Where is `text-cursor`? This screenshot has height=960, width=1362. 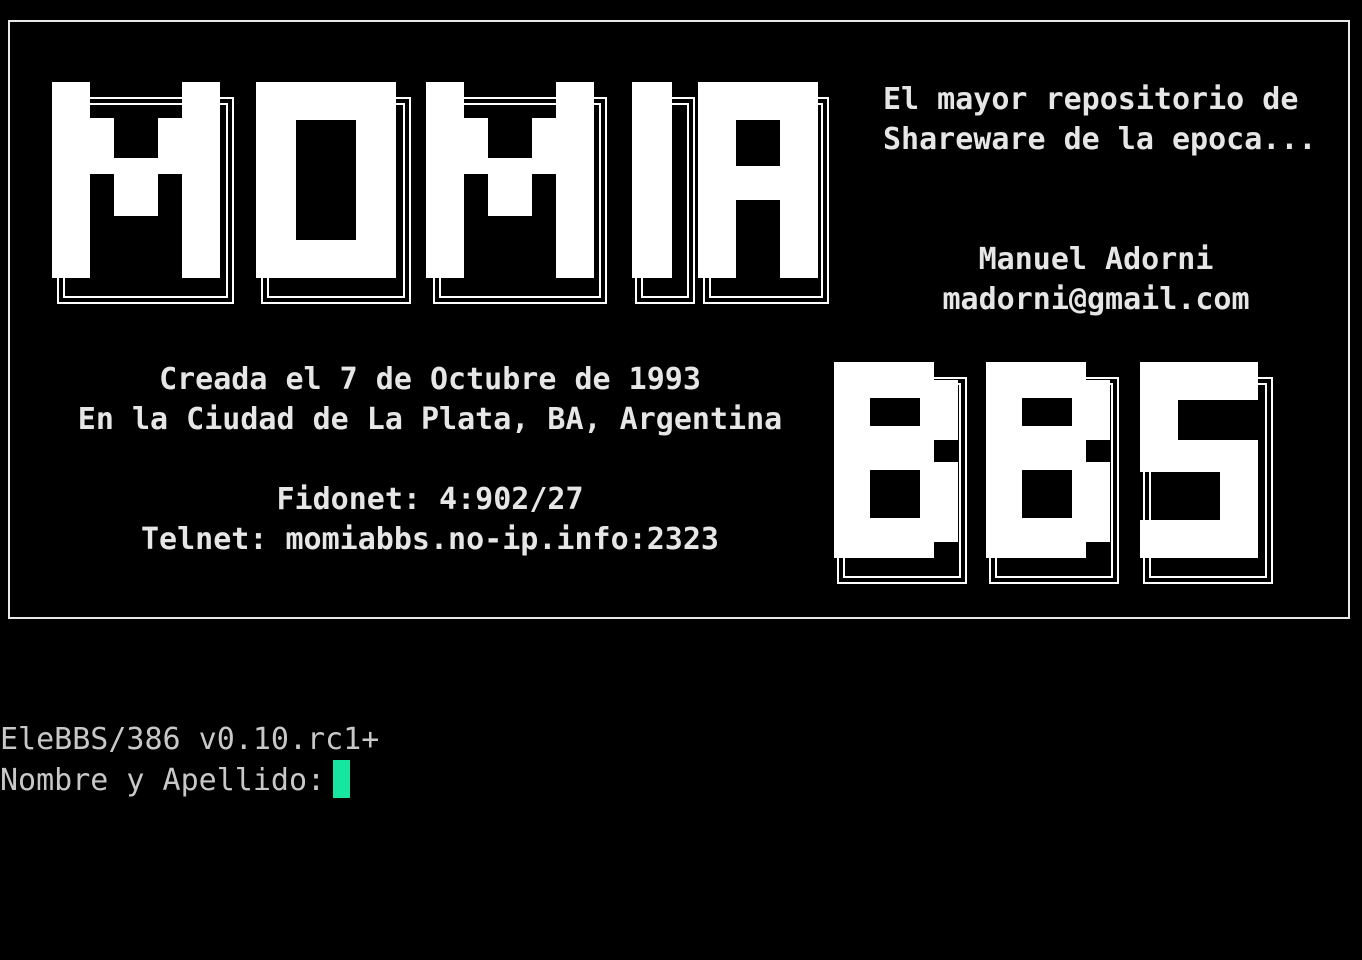
text-cursor is located at coordinates (342, 779).